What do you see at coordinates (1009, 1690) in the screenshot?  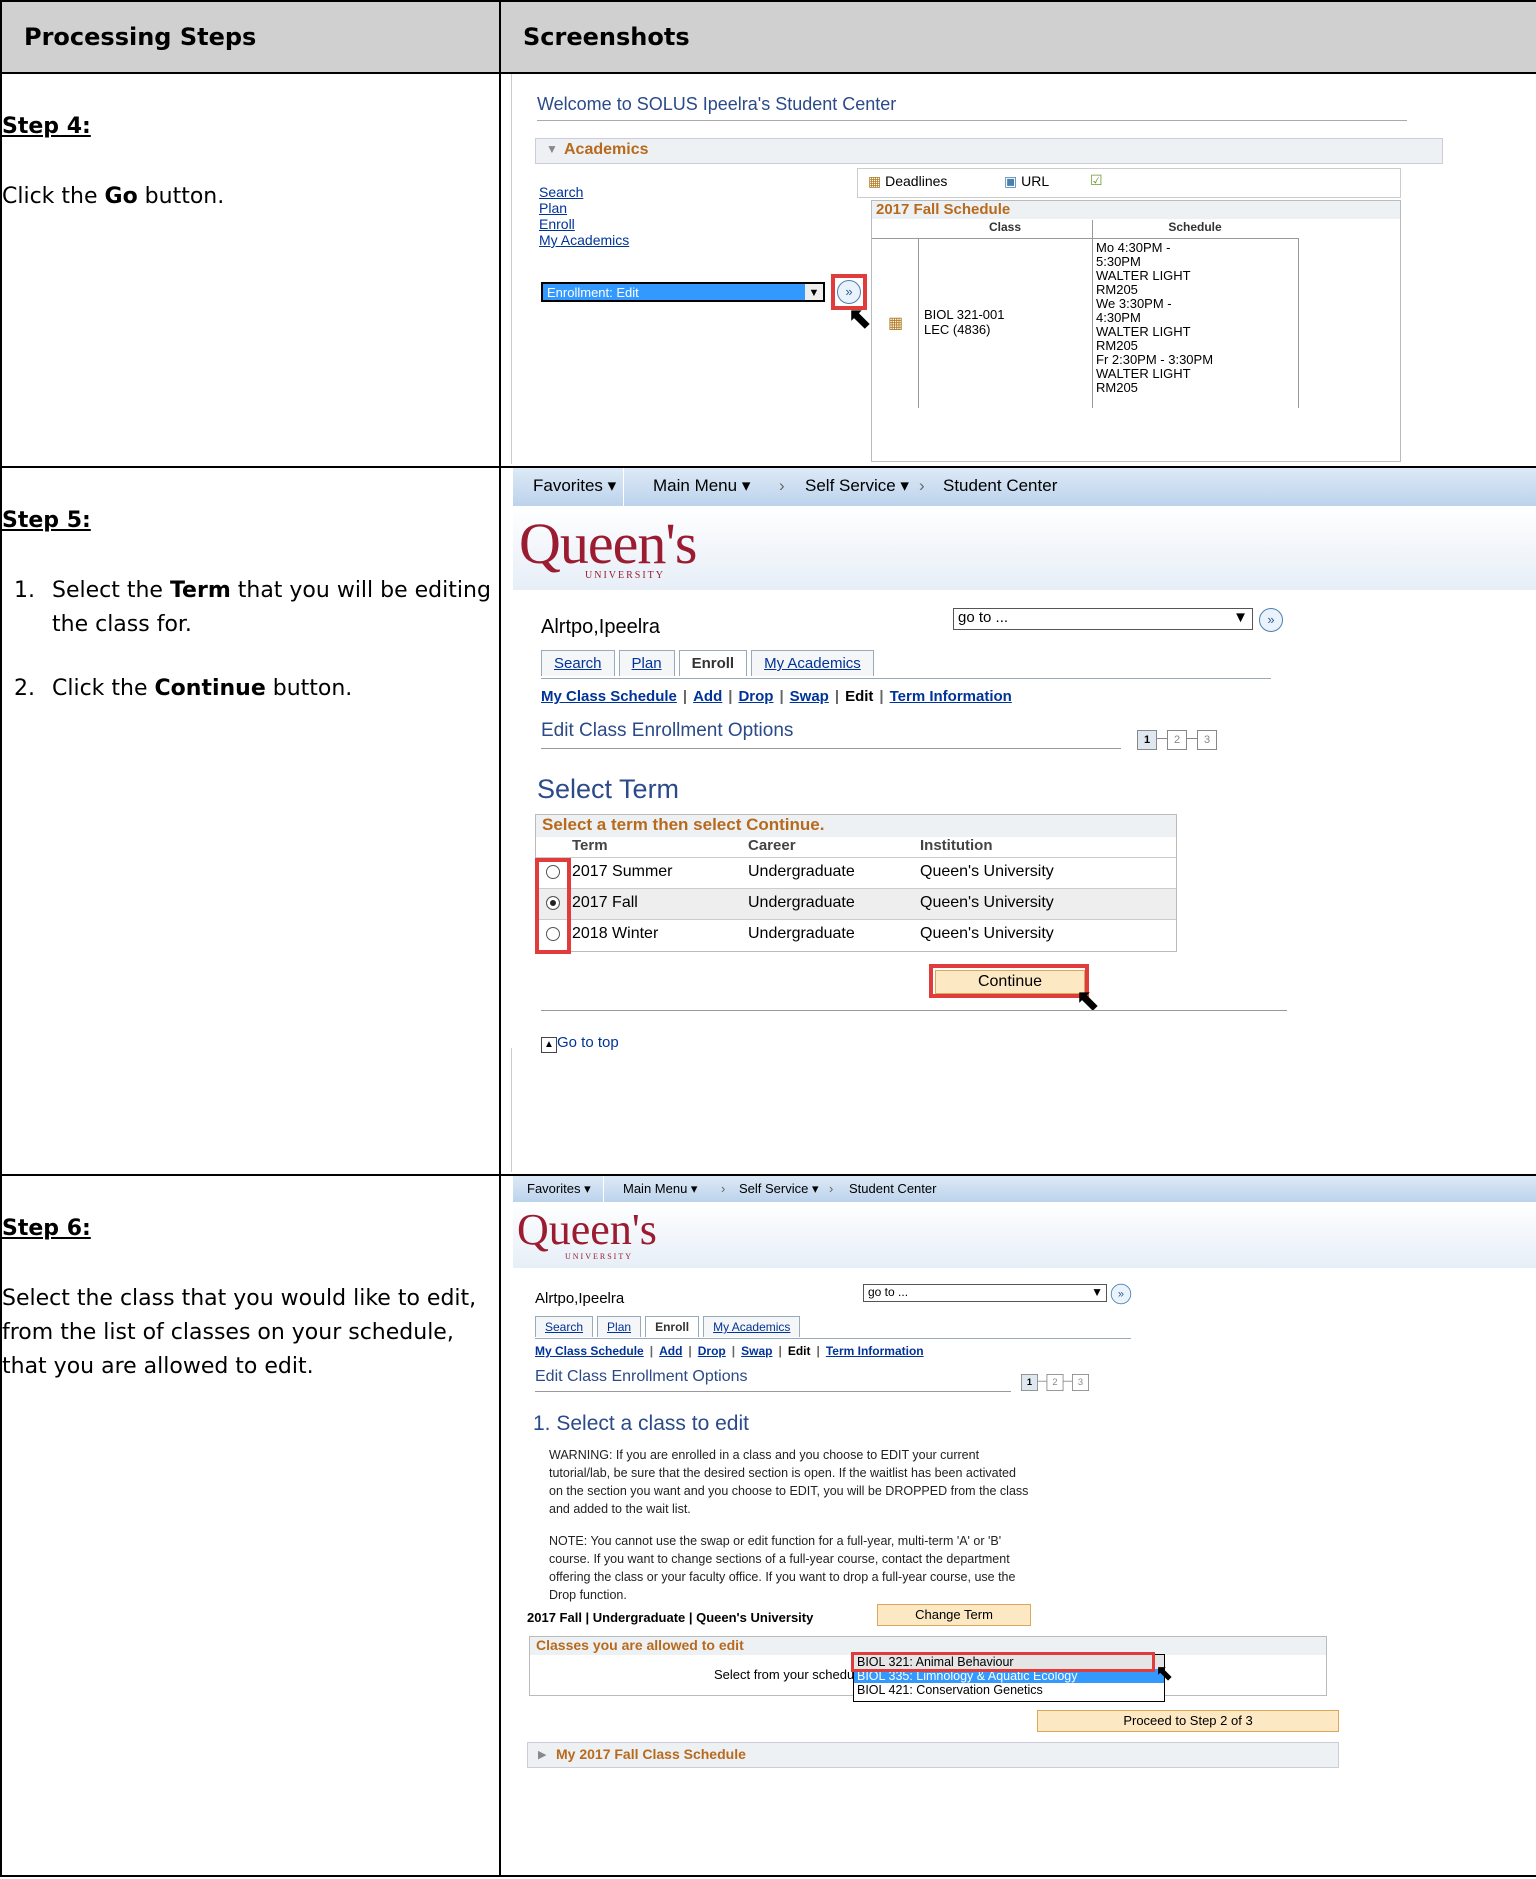 I see `class-option: BIOL 421: Conservation Genetics` at bounding box center [1009, 1690].